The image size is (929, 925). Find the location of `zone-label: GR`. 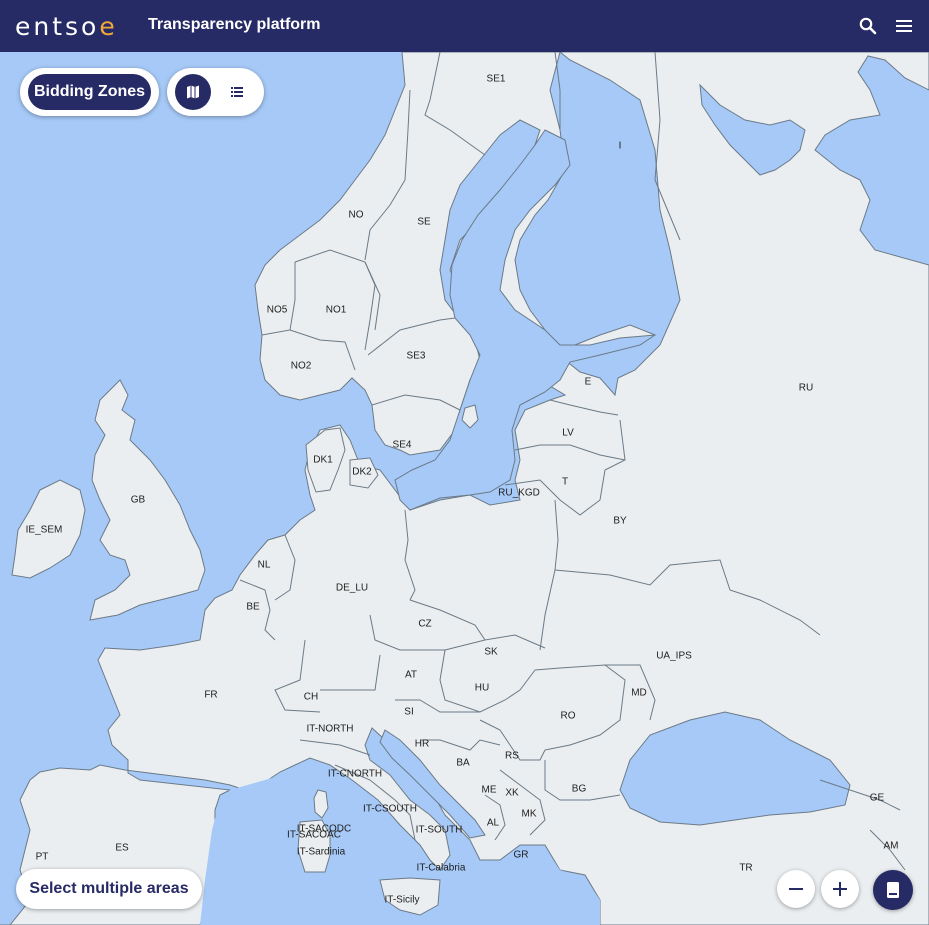

zone-label: GR is located at coordinates (521, 855).